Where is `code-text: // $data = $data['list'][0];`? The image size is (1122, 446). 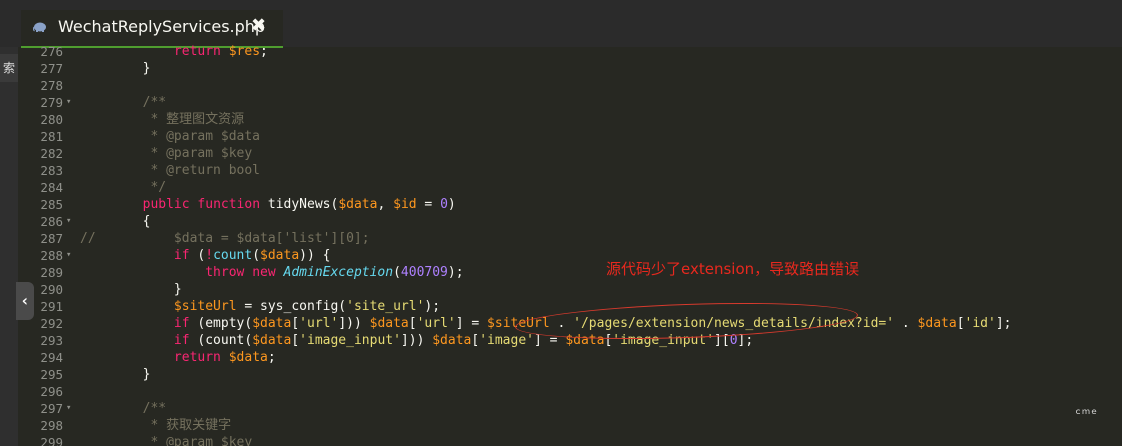 code-text: // $data = $data['list'][0]; is located at coordinates (225, 238).